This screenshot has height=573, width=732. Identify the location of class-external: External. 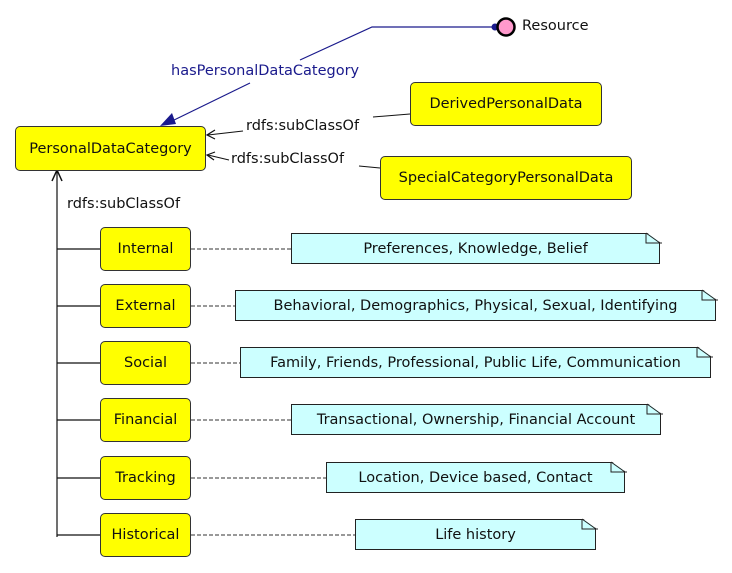
(145, 306).